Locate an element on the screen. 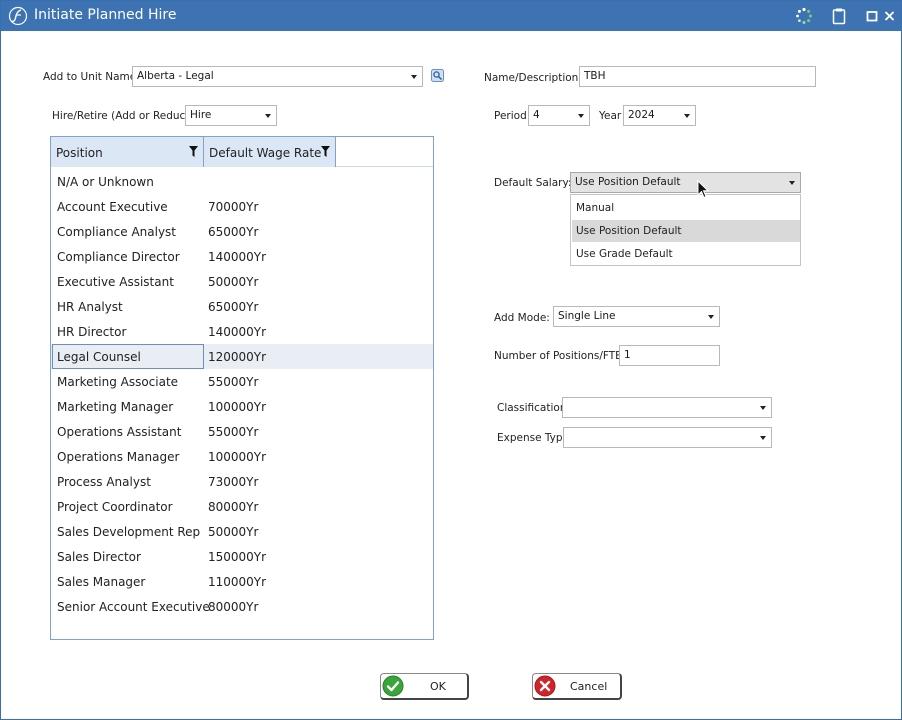  cell-position: Operations Manager is located at coordinates (118, 457).